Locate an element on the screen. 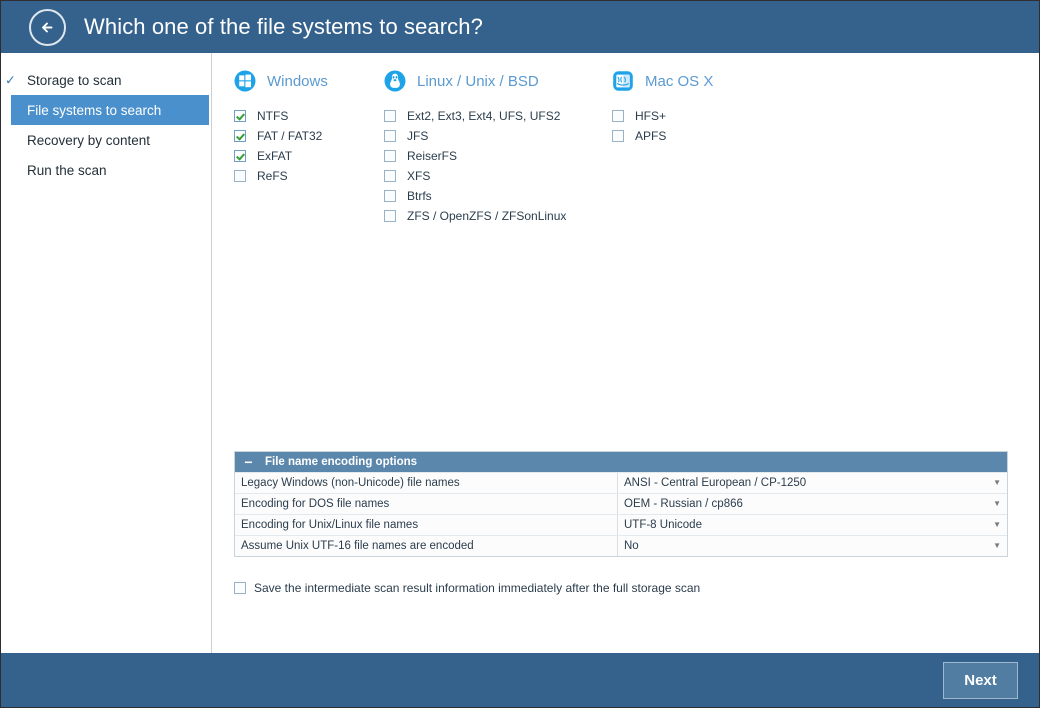 This screenshot has width=1040, height=708. mac-finder-icon is located at coordinates (623, 81).